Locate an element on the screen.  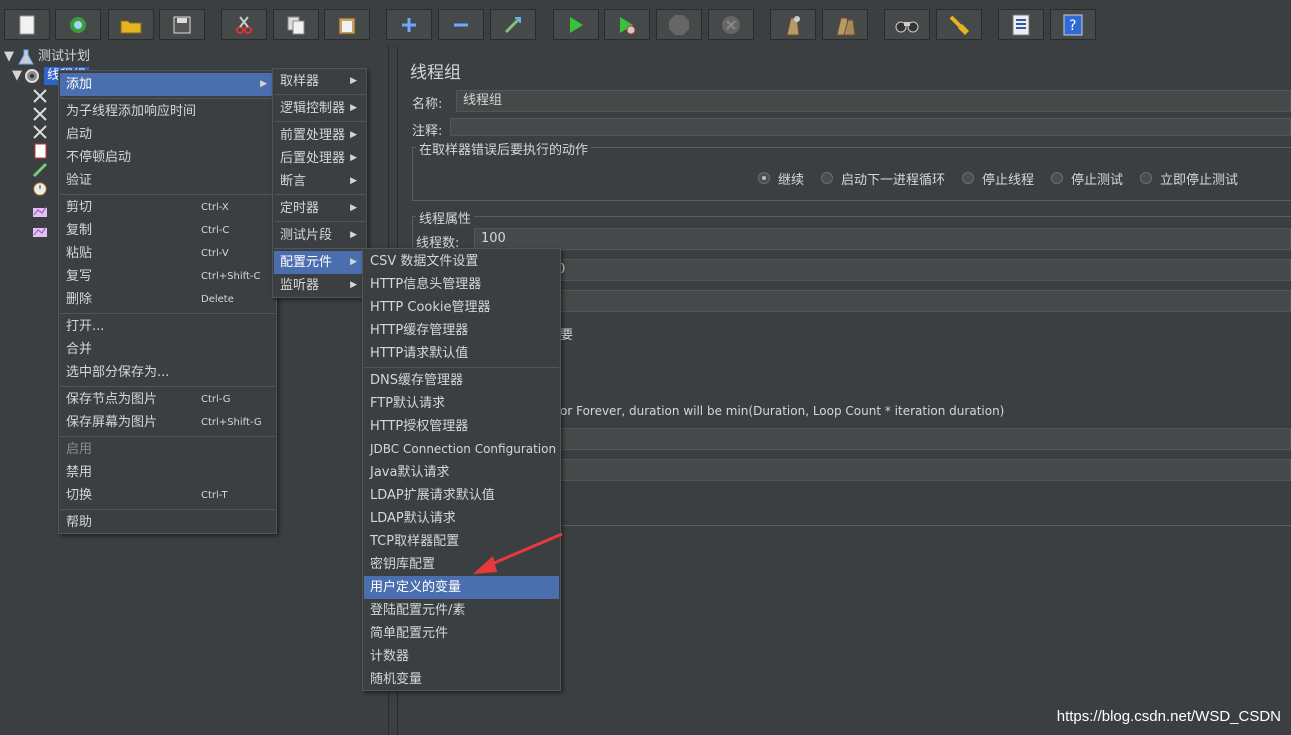
name-field: 线程组 is located at coordinates (873, 101).